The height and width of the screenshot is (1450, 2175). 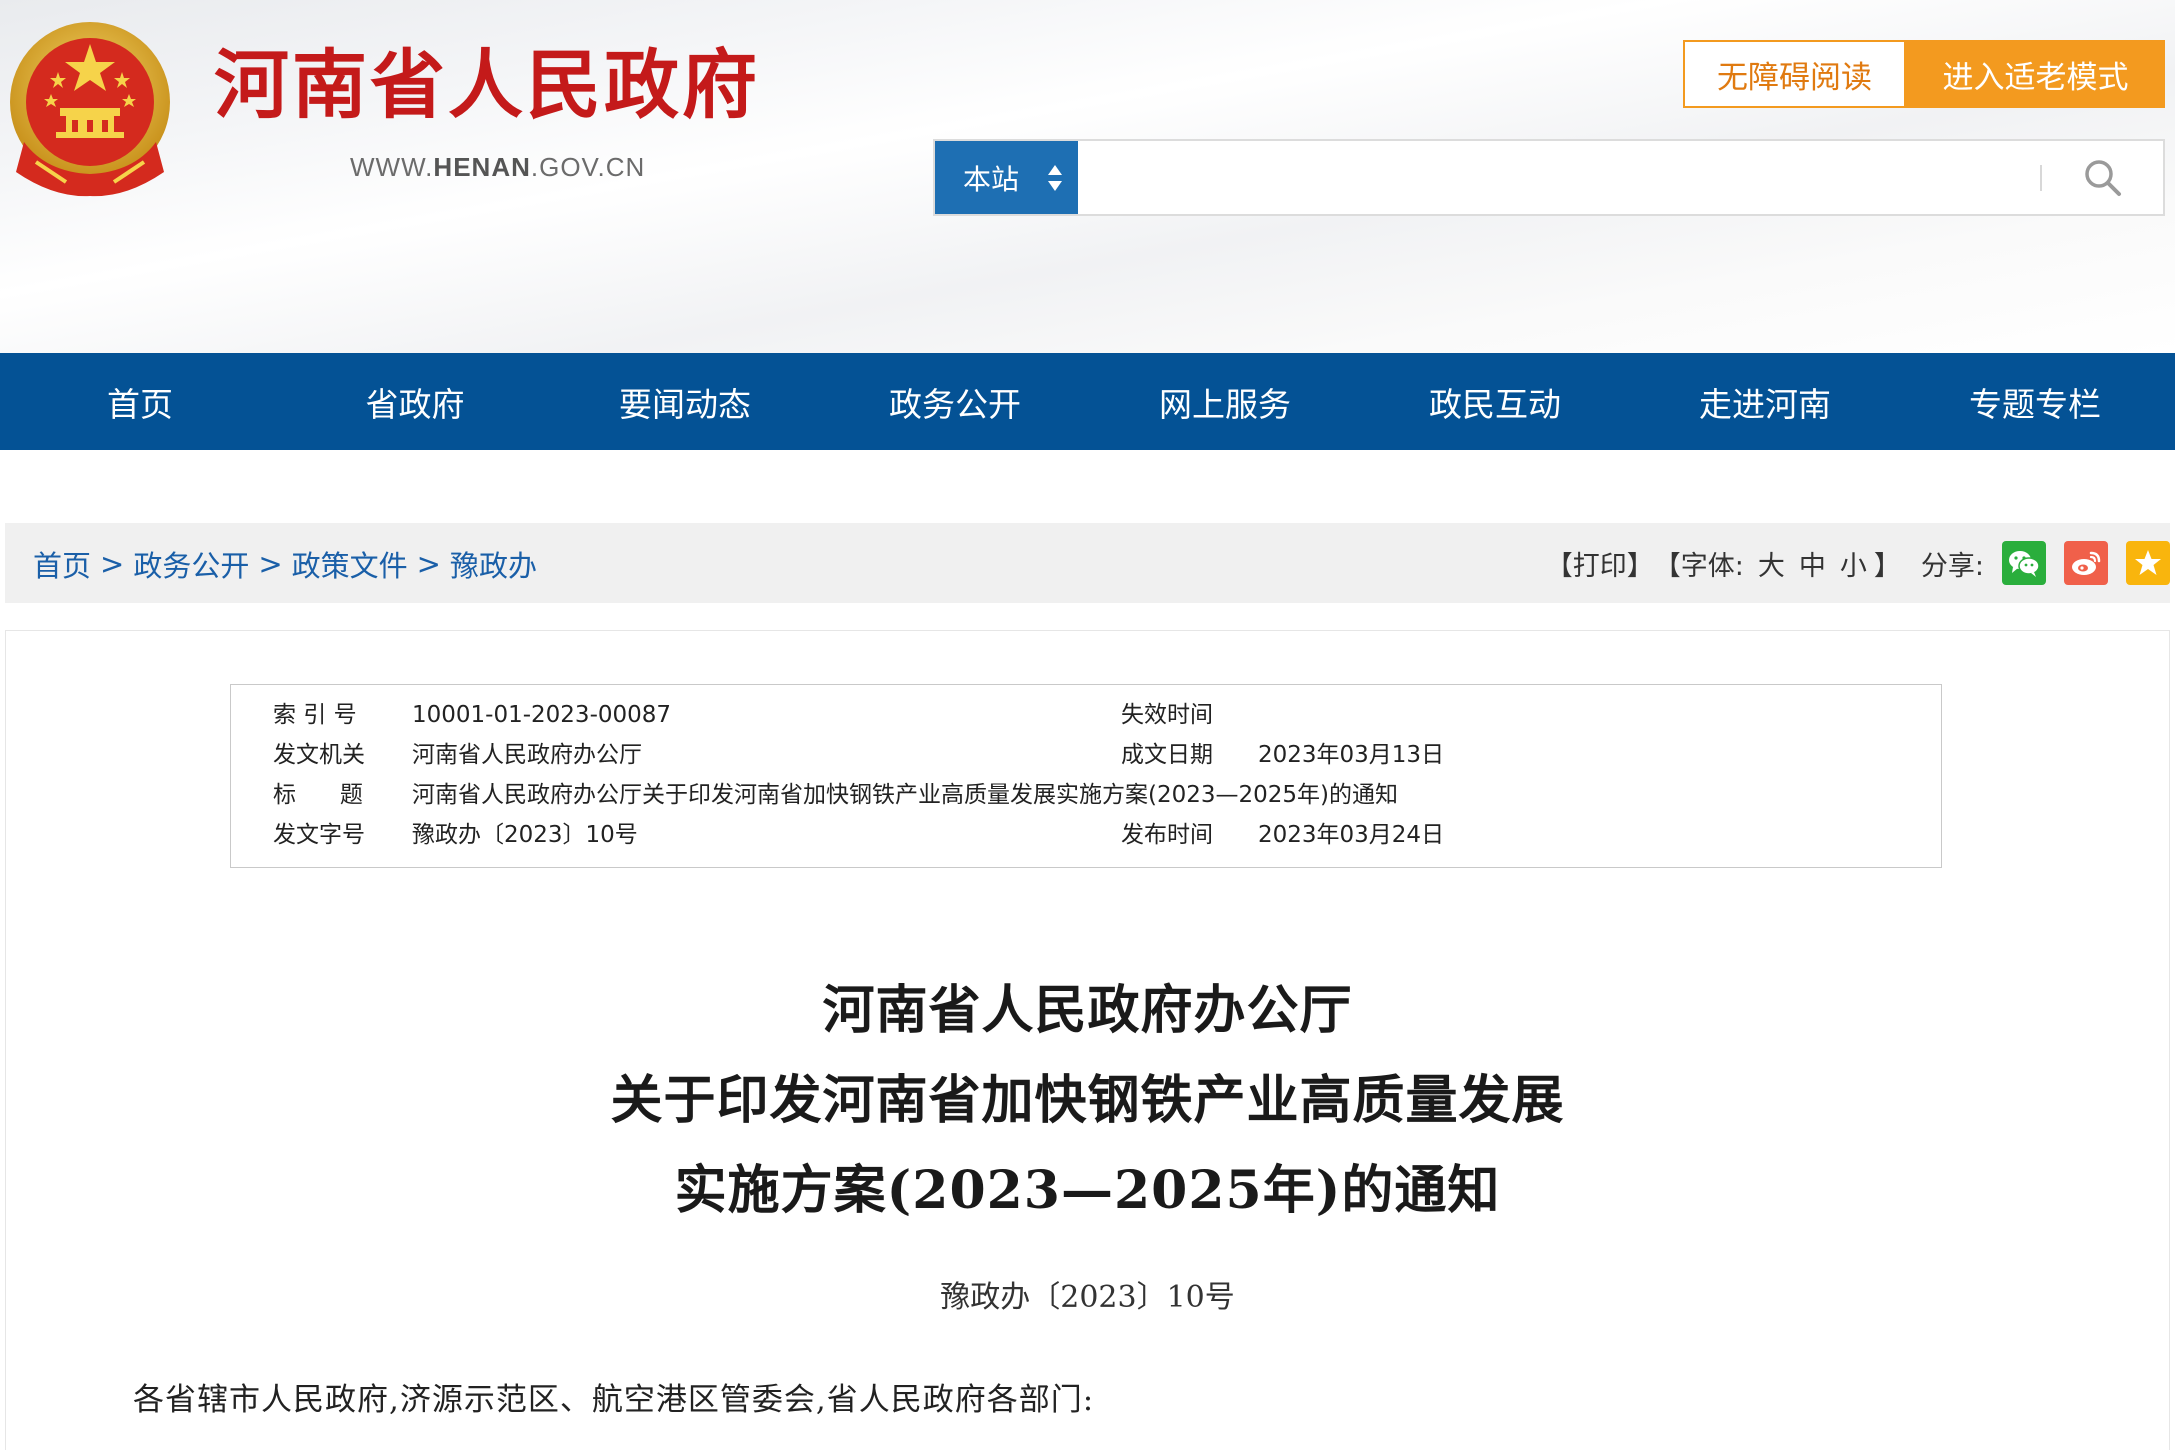 I want to click on site-url: WWW.HENAN.GOV.CN, so click(x=497, y=167).